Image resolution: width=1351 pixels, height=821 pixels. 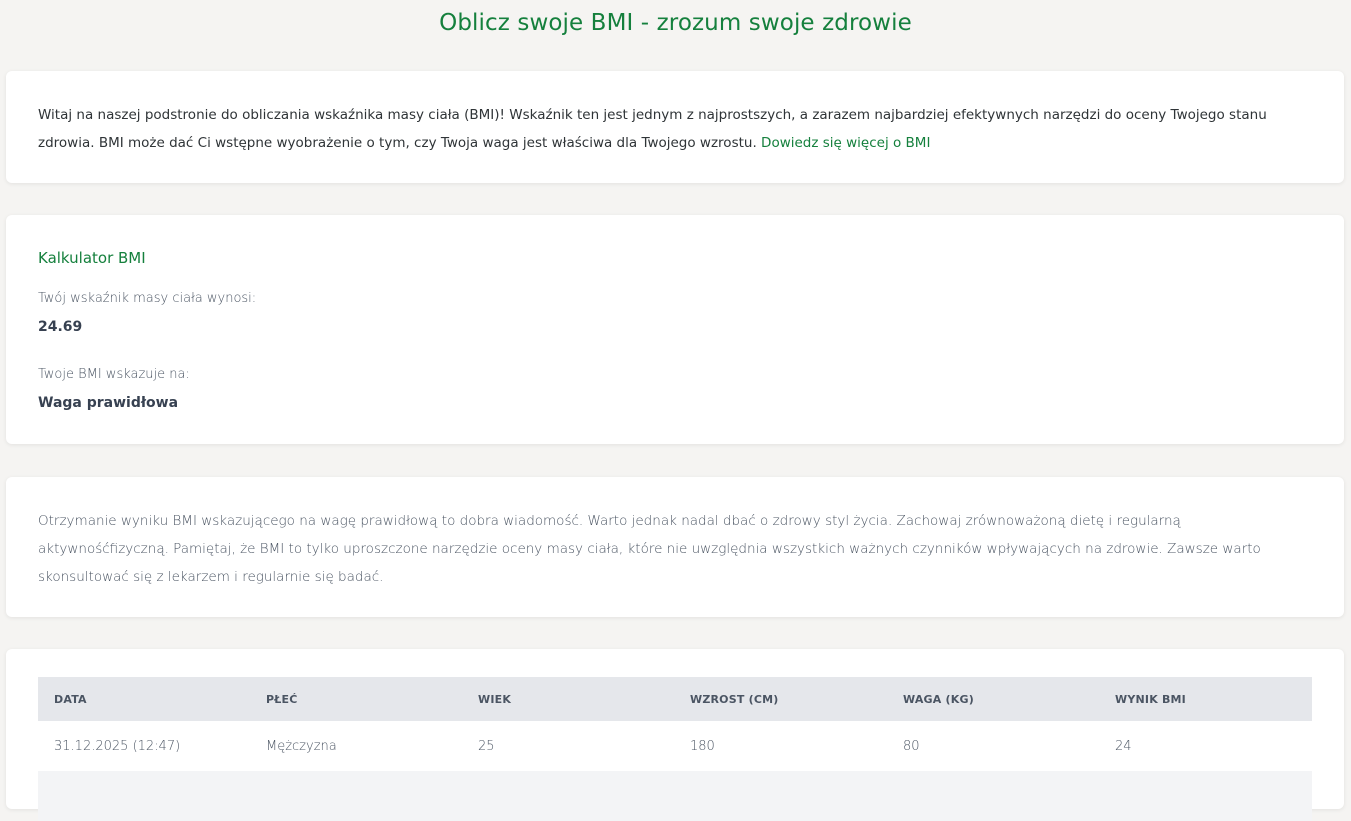 What do you see at coordinates (675, 796) in the screenshot?
I see `table-row-partial` at bounding box center [675, 796].